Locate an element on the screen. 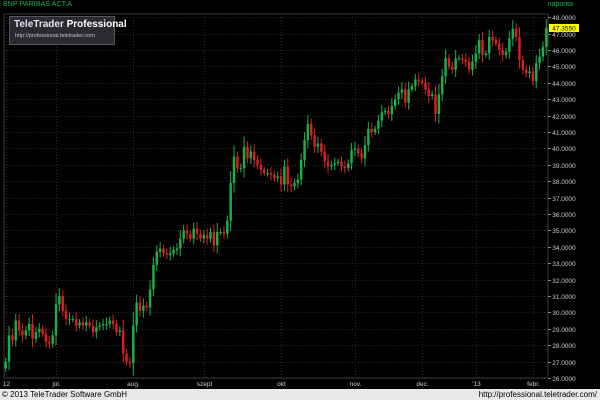 The width and height of the screenshot is (600, 400). y-tick-label: 27.0000 is located at coordinates (564, 363).